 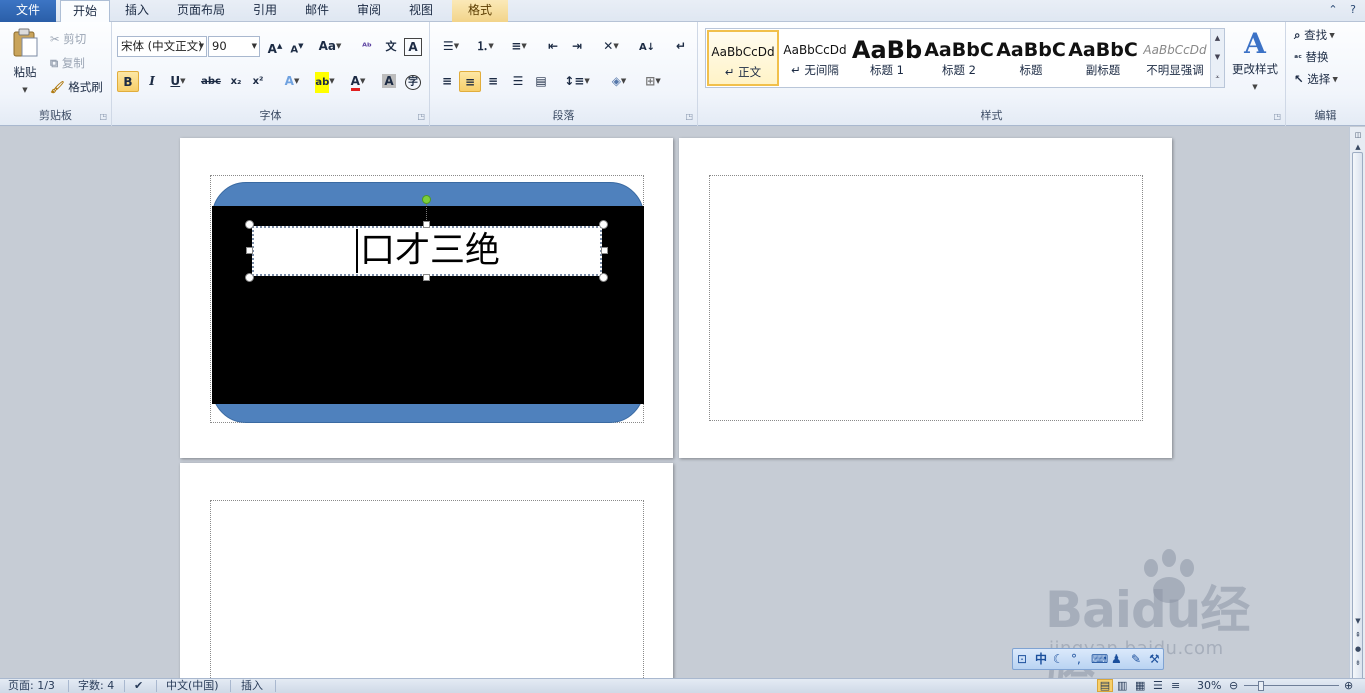 What do you see at coordinates (681, 46) in the screenshot?
I see `show-marks-button: ↵` at bounding box center [681, 46].